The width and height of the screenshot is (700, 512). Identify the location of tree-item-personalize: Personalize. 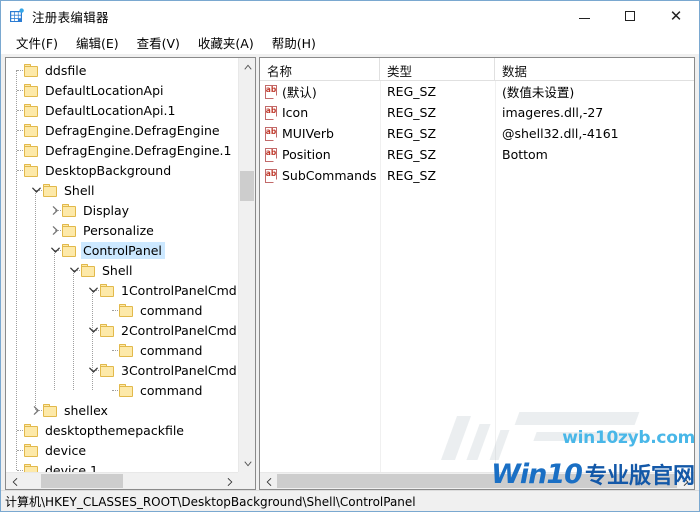
(102, 230).